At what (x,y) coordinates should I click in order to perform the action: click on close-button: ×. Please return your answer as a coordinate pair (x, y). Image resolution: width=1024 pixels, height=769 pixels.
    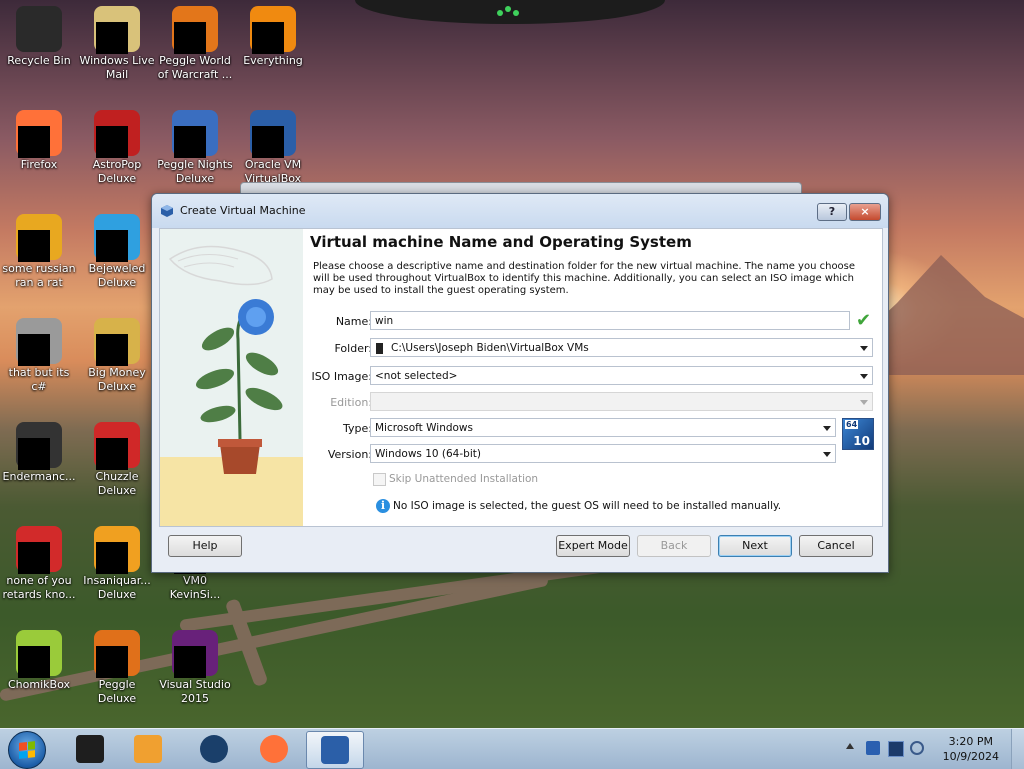
    Looking at the image, I should click on (865, 212).